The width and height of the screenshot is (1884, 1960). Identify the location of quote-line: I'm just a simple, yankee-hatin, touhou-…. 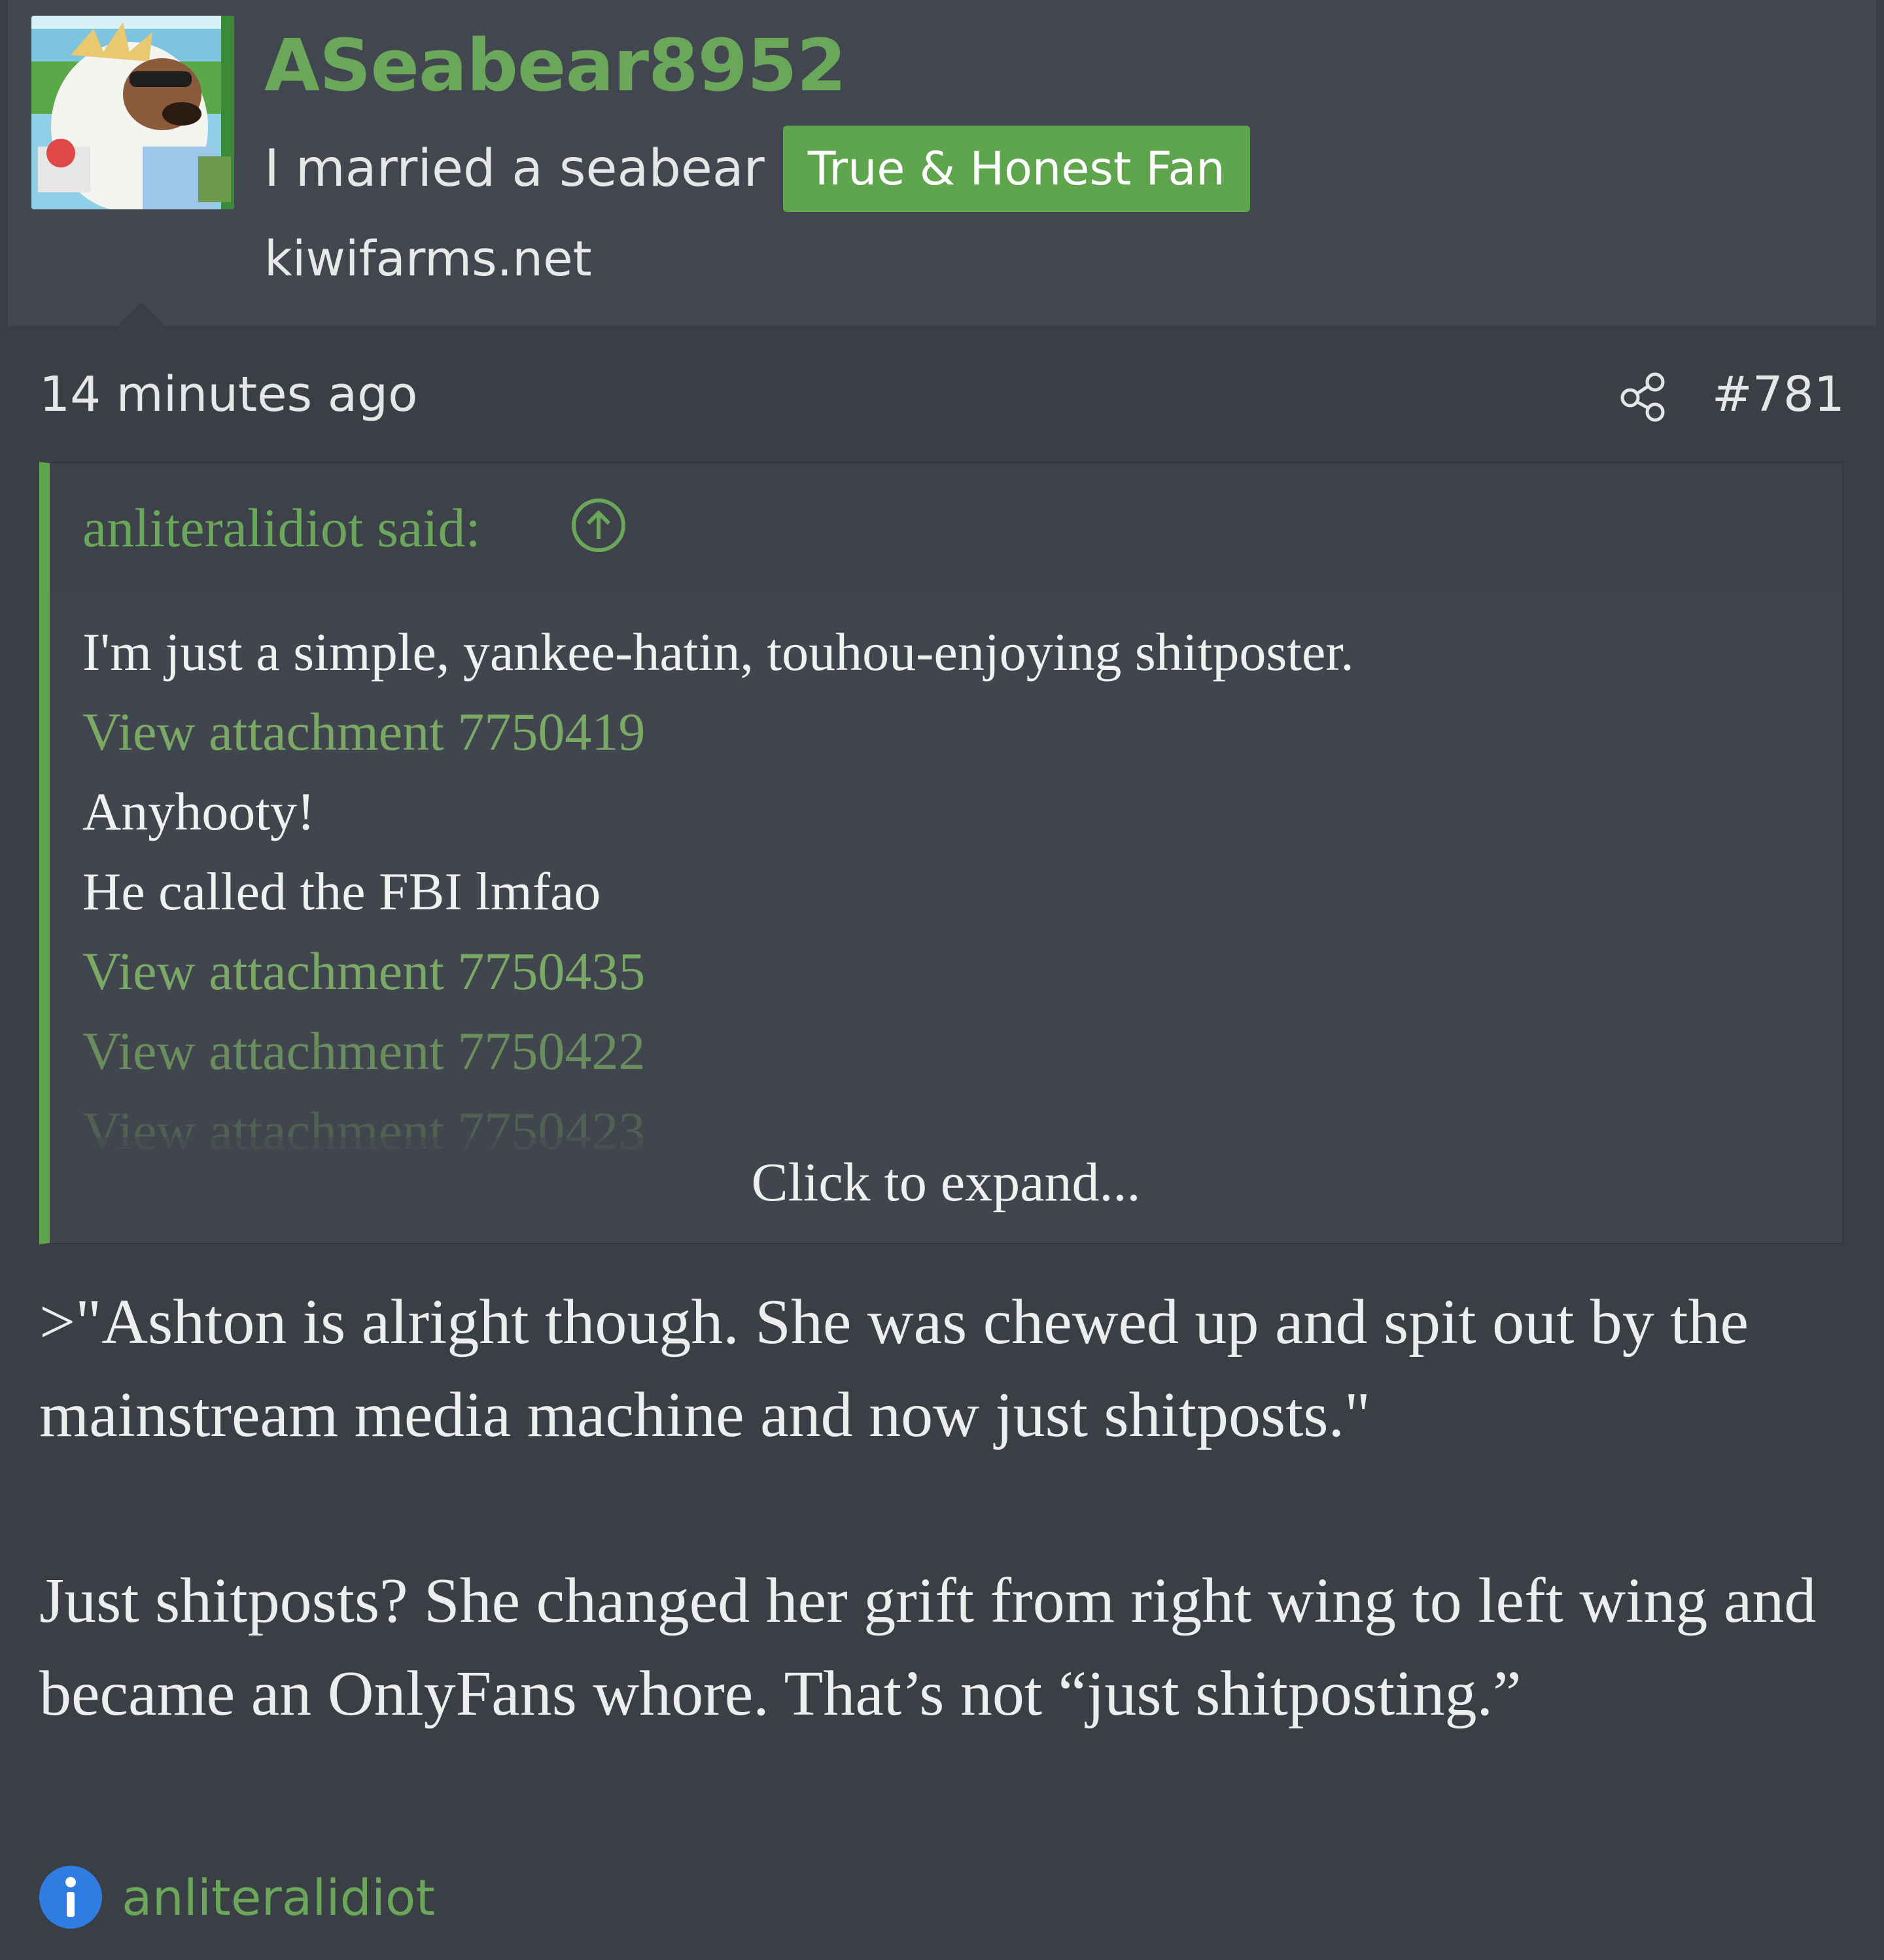
(718, 652).